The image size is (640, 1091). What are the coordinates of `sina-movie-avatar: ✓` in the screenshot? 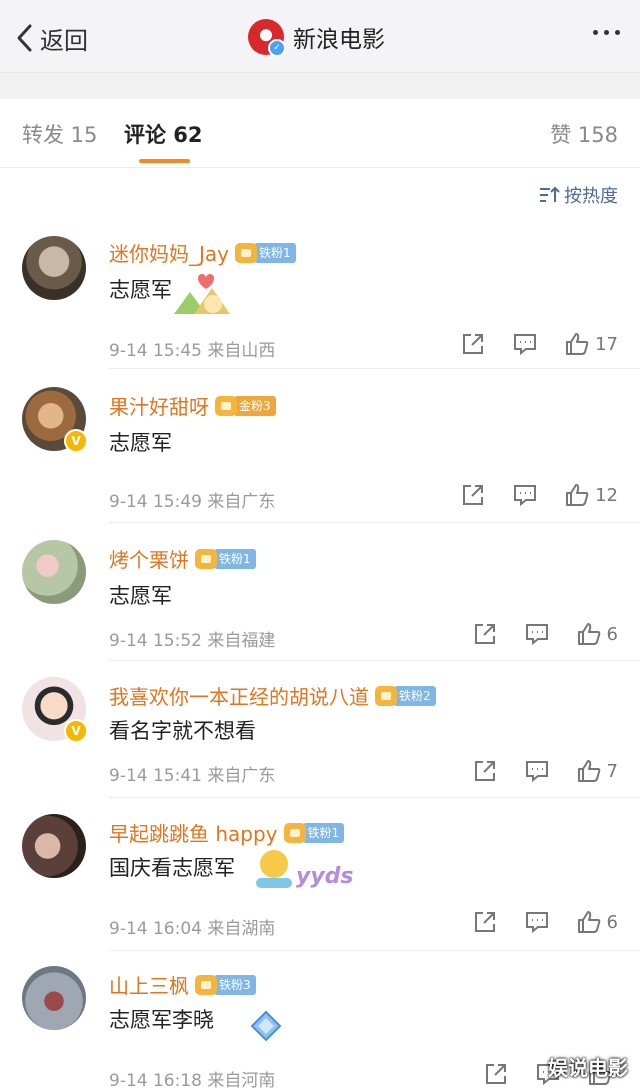 It's located at (267, 38).